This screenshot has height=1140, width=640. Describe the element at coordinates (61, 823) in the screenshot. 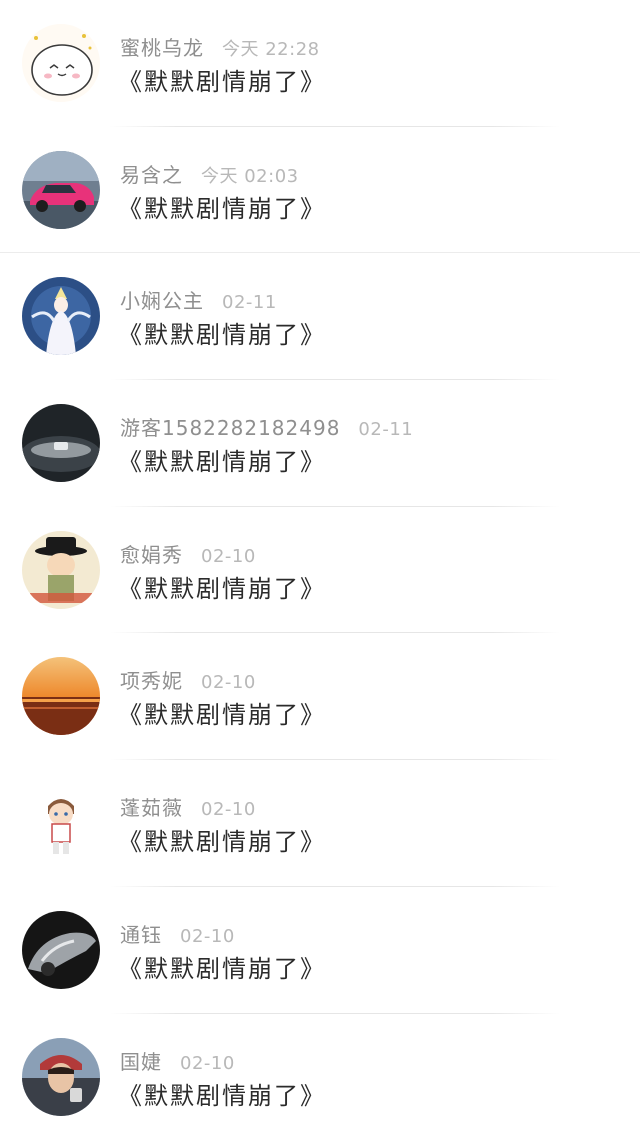

I see `chibi-boy-avatar` at that location.